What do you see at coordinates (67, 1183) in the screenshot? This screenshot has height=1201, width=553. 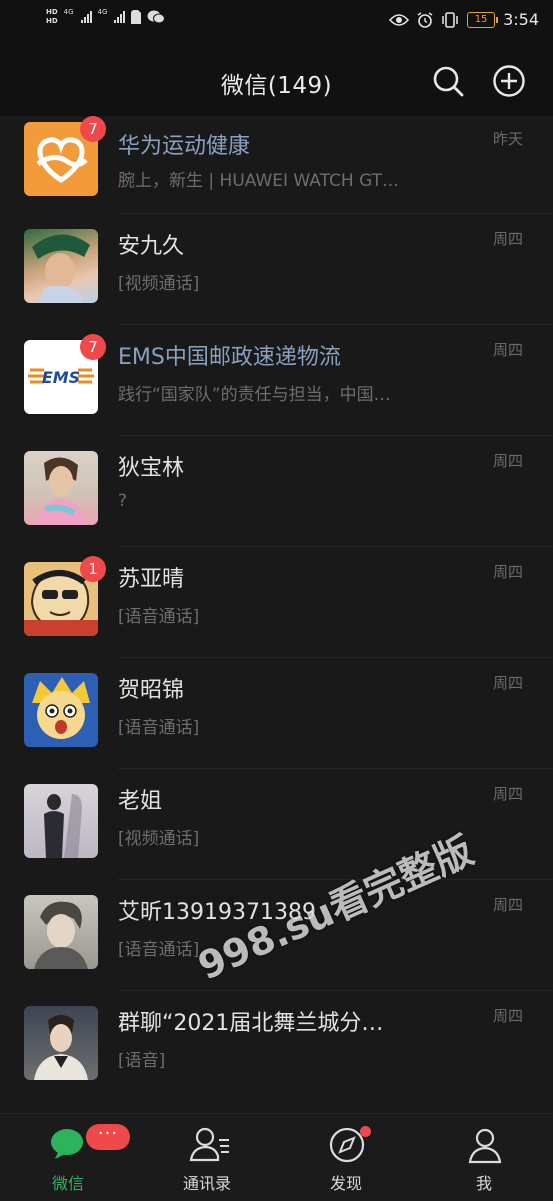 I see `tab-label: 微信` at bounding box center [67, 1183].